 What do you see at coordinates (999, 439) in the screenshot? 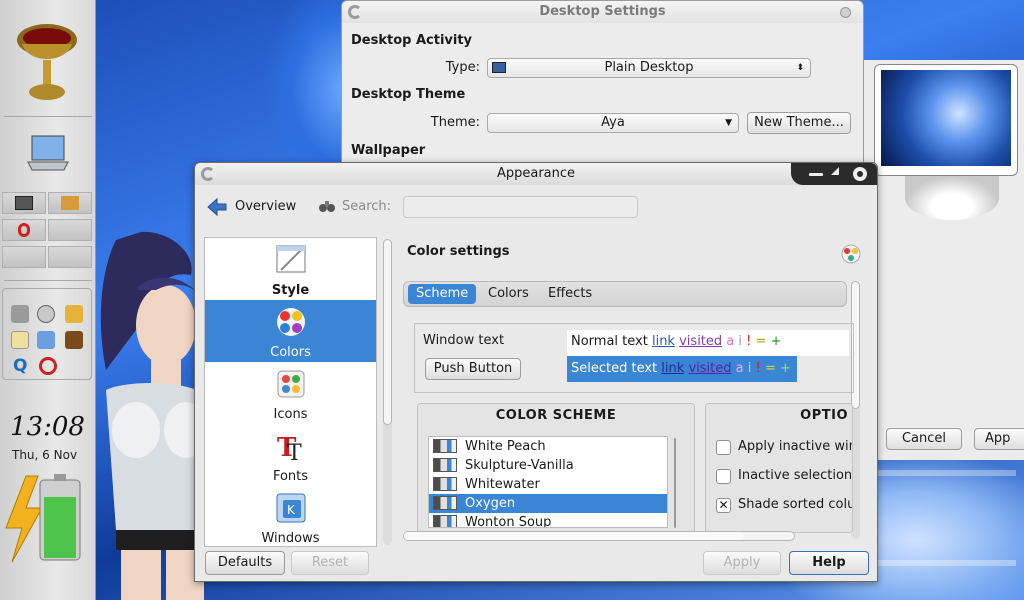
I see `apply-button-partial: App` at bounding box center [999, 439].